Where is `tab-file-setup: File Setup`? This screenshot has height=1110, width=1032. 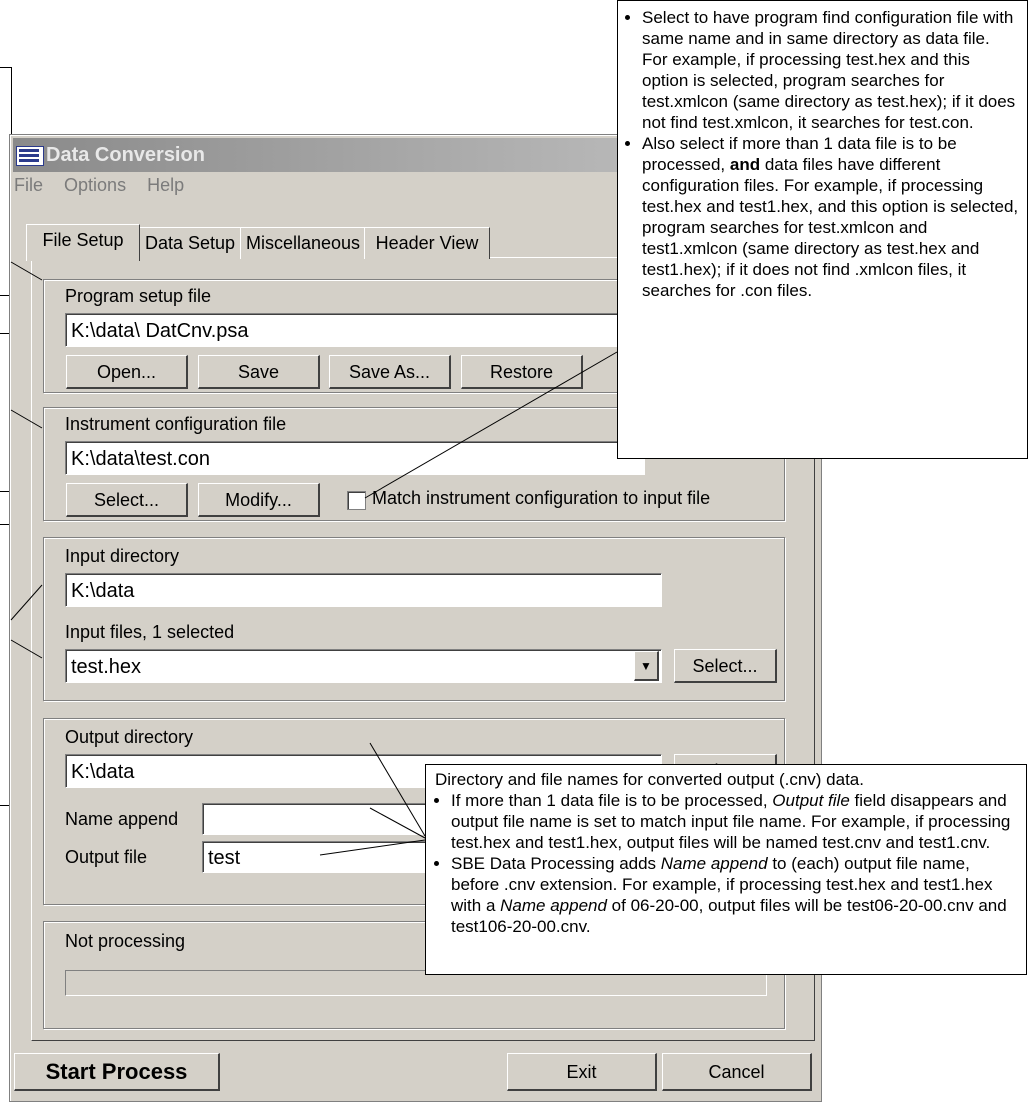
tab-file-setup: File Setup is located at coordinates (83, 242).